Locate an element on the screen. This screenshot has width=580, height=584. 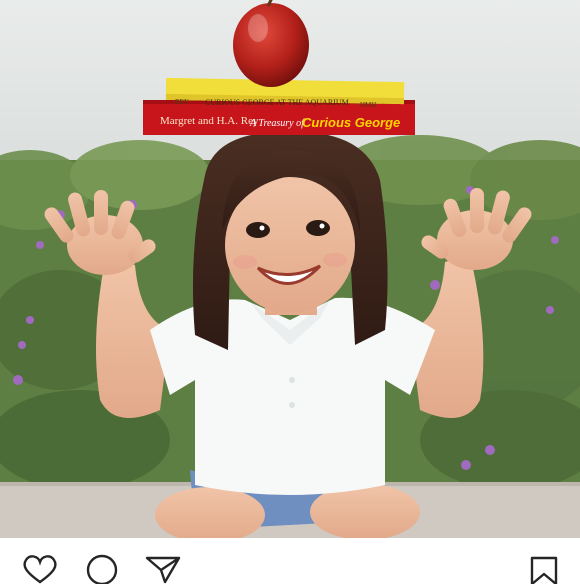
svg-text: HMH is located at coordinates (368, 105).